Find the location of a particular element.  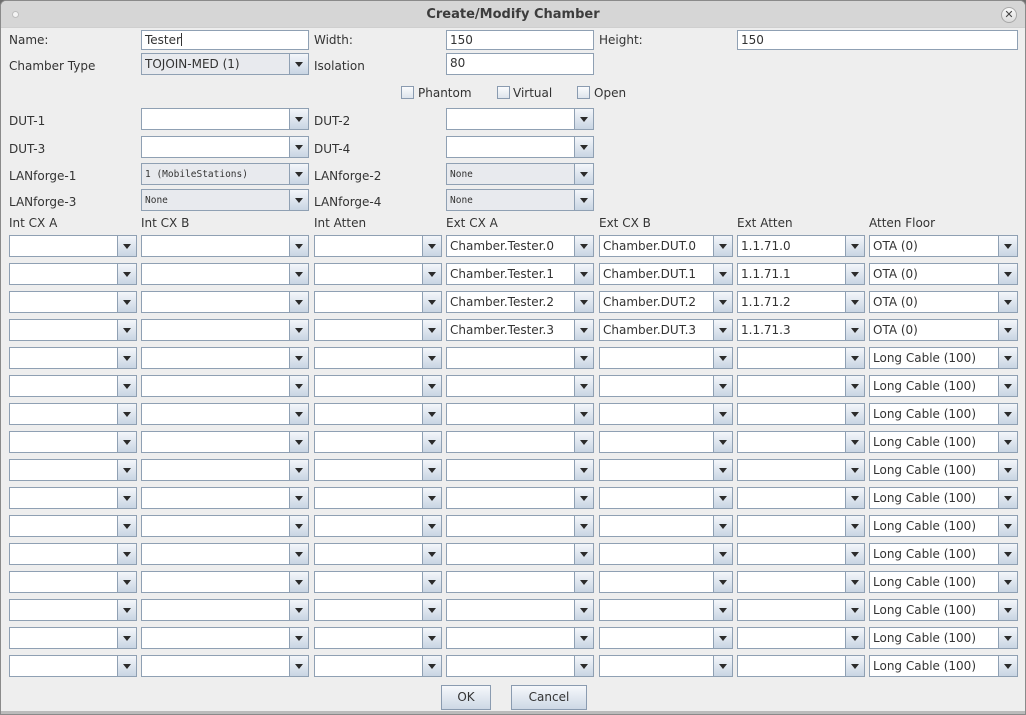

ext-atten-select: 1.1.71.3 is located at coordinates (801, 330).